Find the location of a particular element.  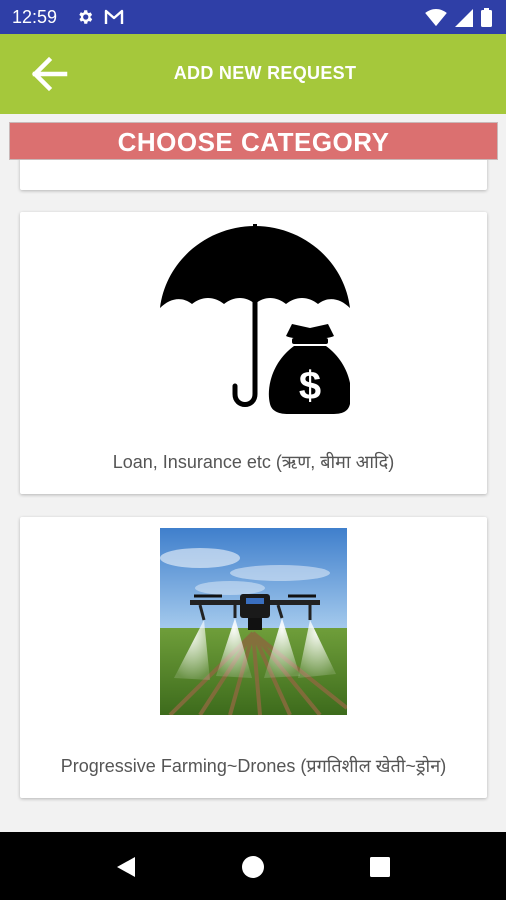

gear-icon is located at coordinates (86, 17).